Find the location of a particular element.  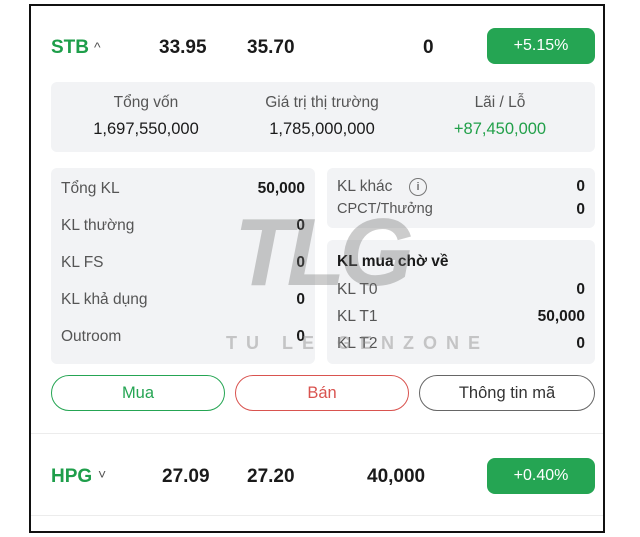

bonus-shares-value: 0 is located at coordinates (580, 209).